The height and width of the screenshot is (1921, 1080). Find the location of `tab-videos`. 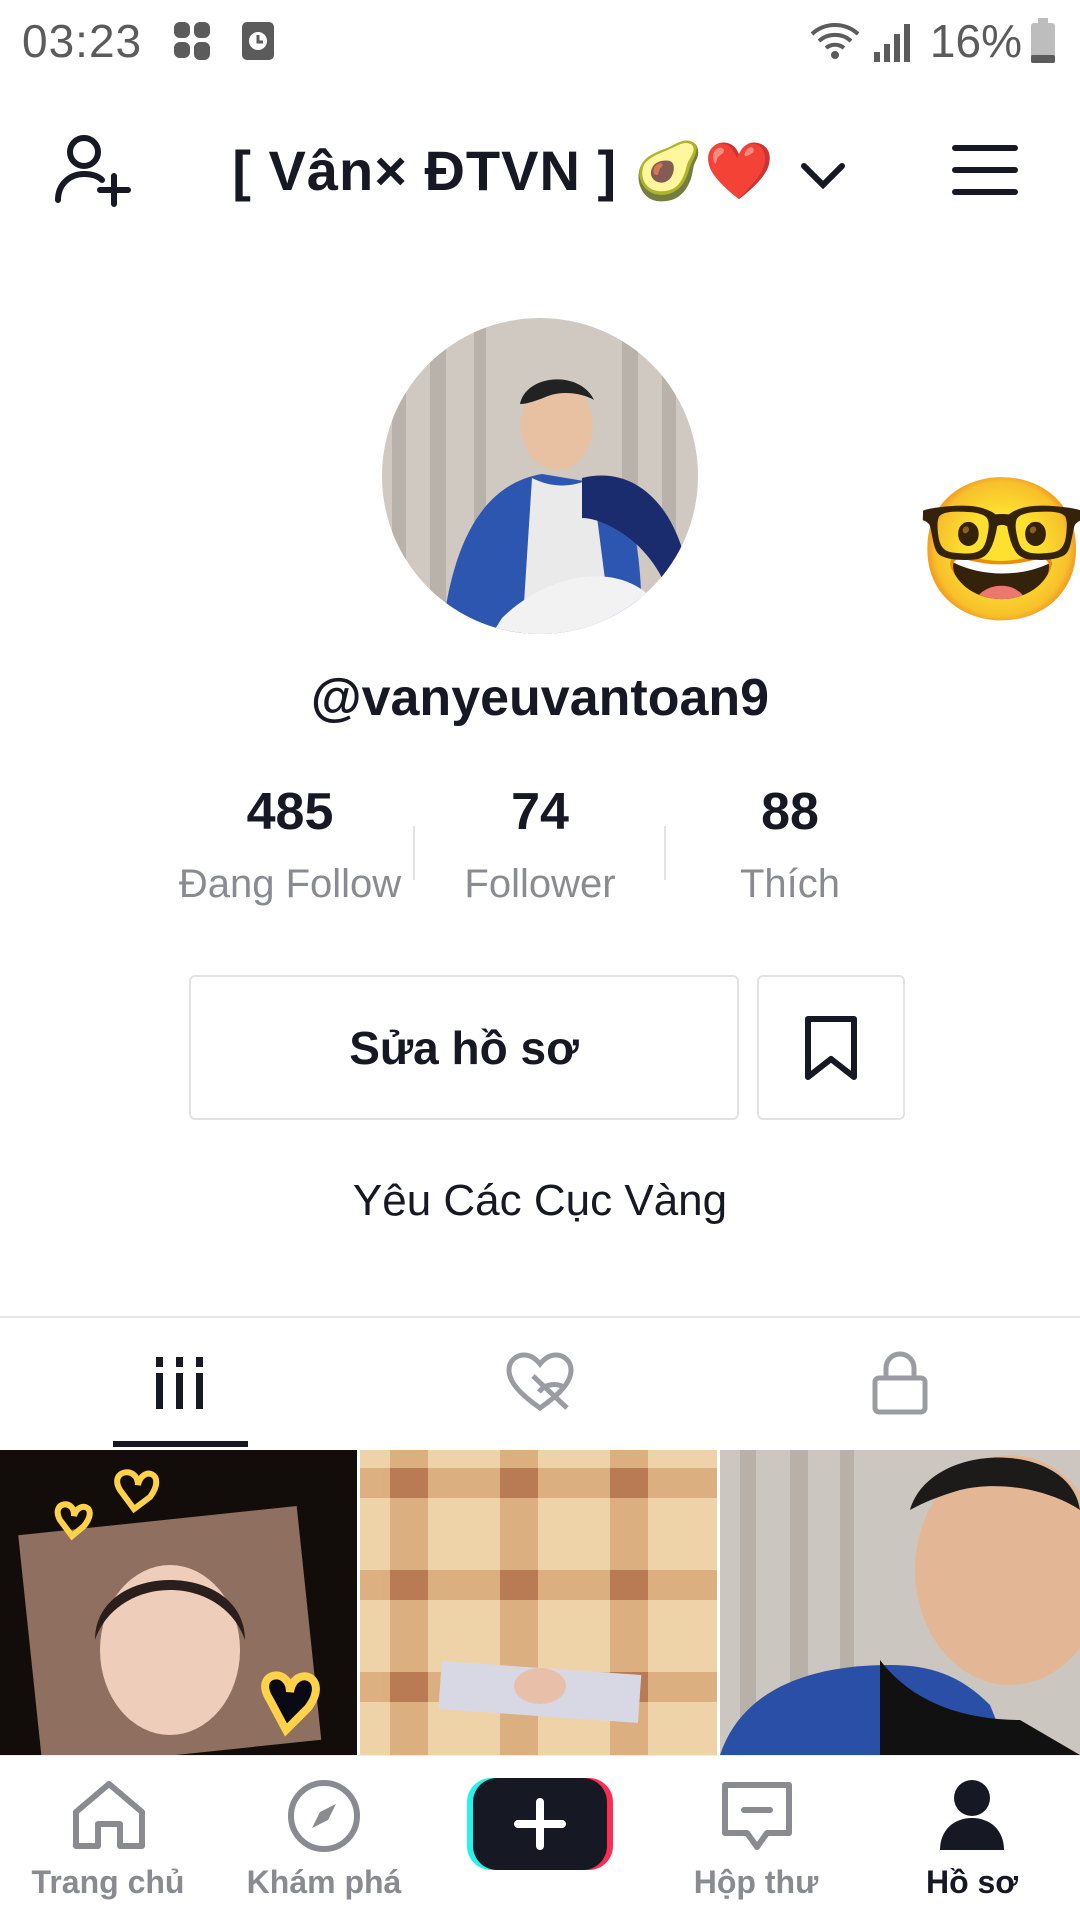

tab-videos is located at coordinates (180, 1383).